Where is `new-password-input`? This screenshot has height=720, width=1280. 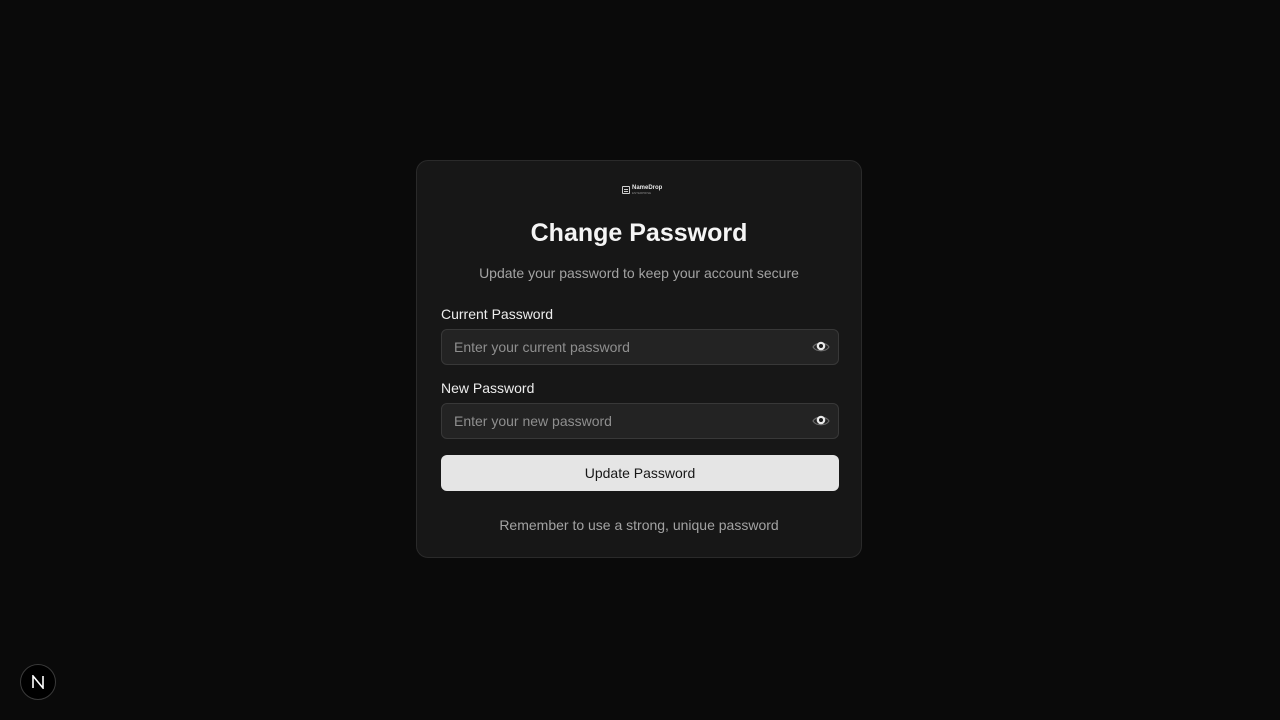
new-password-input is located at coordinates (640, 421).